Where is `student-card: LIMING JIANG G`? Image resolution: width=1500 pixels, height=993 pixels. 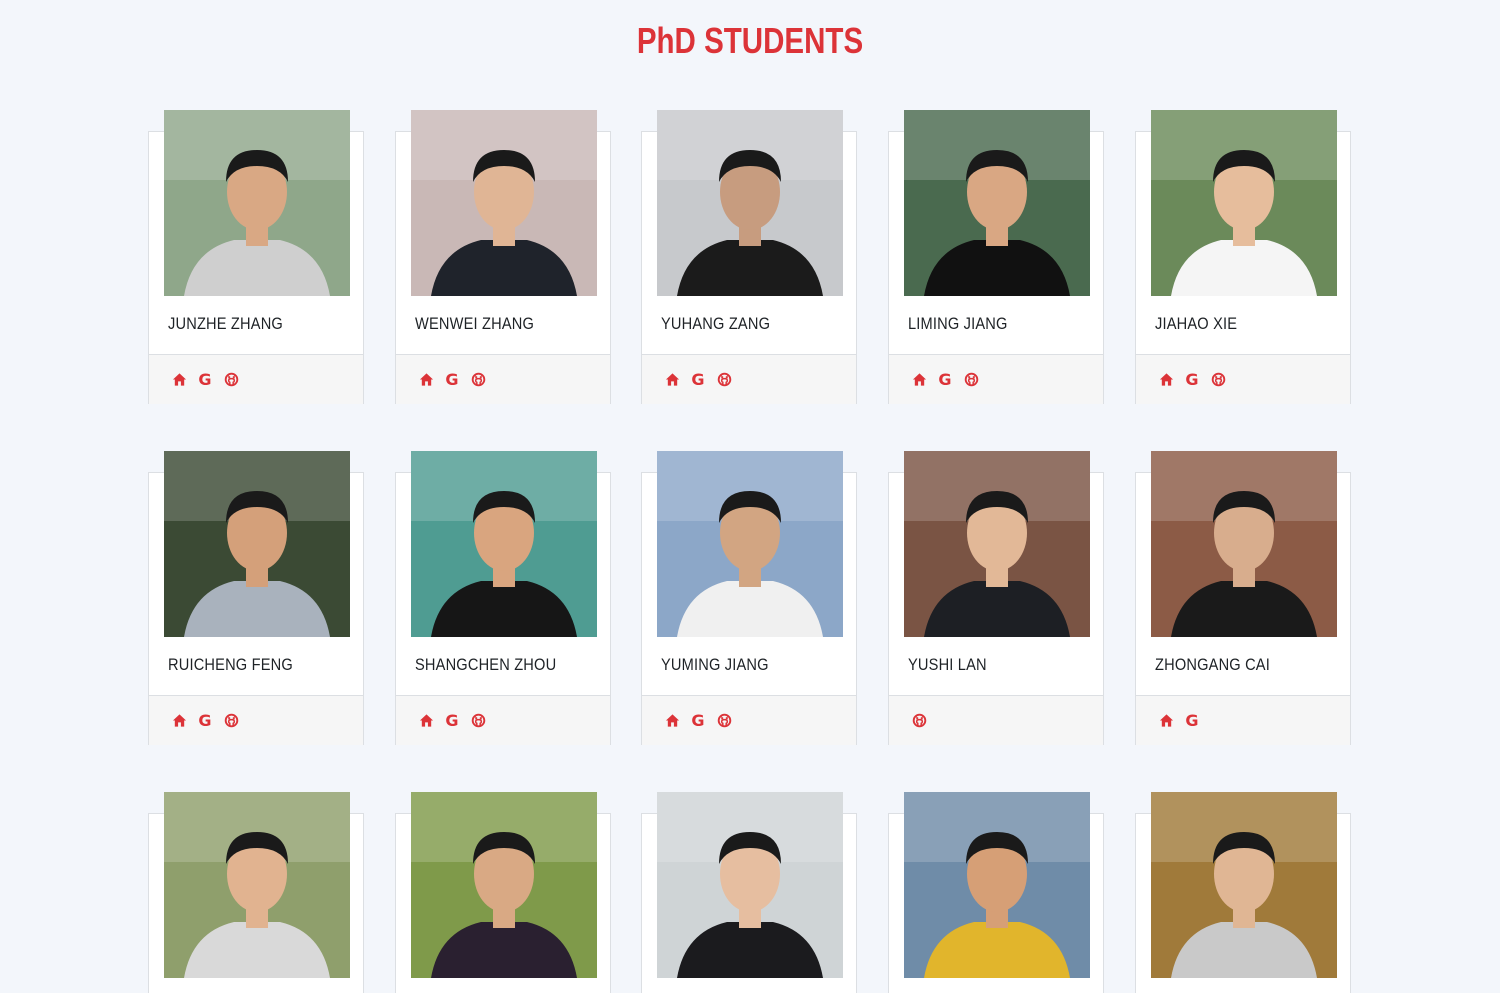
student-card: LIMING JIANG G is located at coordinates (996, 257).